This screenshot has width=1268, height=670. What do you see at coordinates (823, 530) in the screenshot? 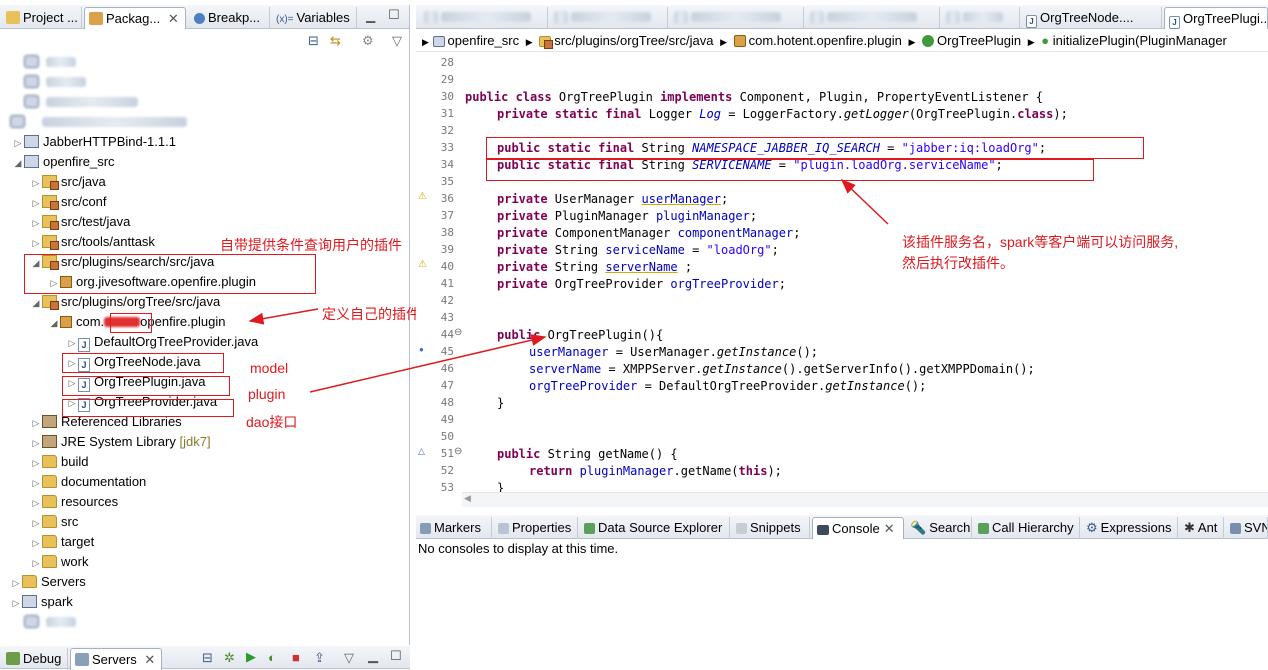
I see `console-icon` at bounding box center [823, 530].